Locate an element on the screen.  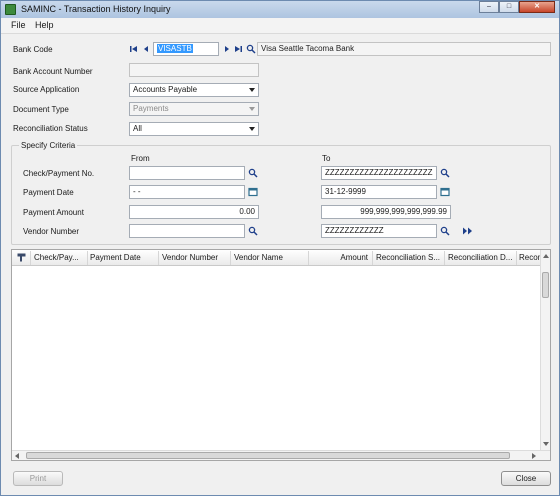
maximize-icon: □ is located at coordinates (509, 7).